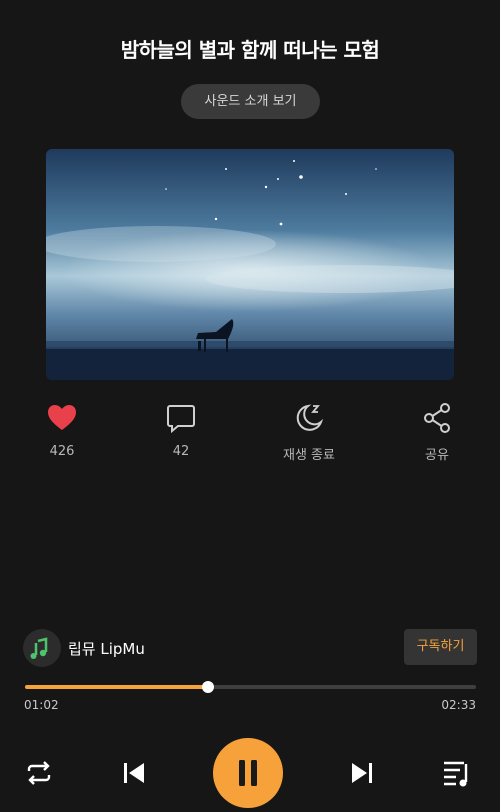  What do you see at coordinates (207, 687) in the screenshot?
I see `progress-handle` at bounding box center [207, 687].